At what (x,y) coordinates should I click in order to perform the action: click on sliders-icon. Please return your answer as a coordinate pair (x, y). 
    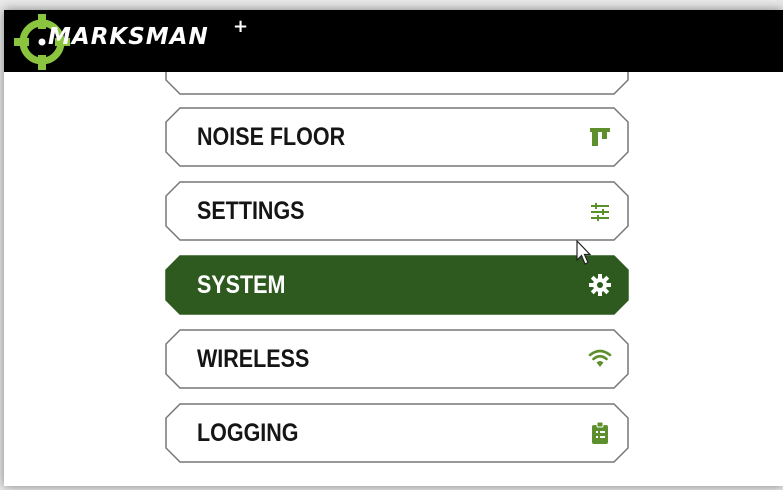
    Looking at the image, I should click on (600, 212).